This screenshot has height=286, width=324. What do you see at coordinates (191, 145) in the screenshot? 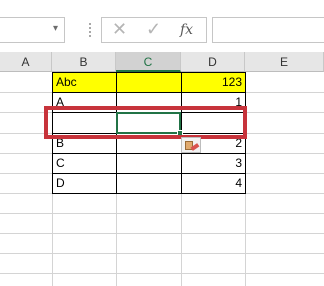
I see `paste-options-icon` at bounding box center [191, 145].